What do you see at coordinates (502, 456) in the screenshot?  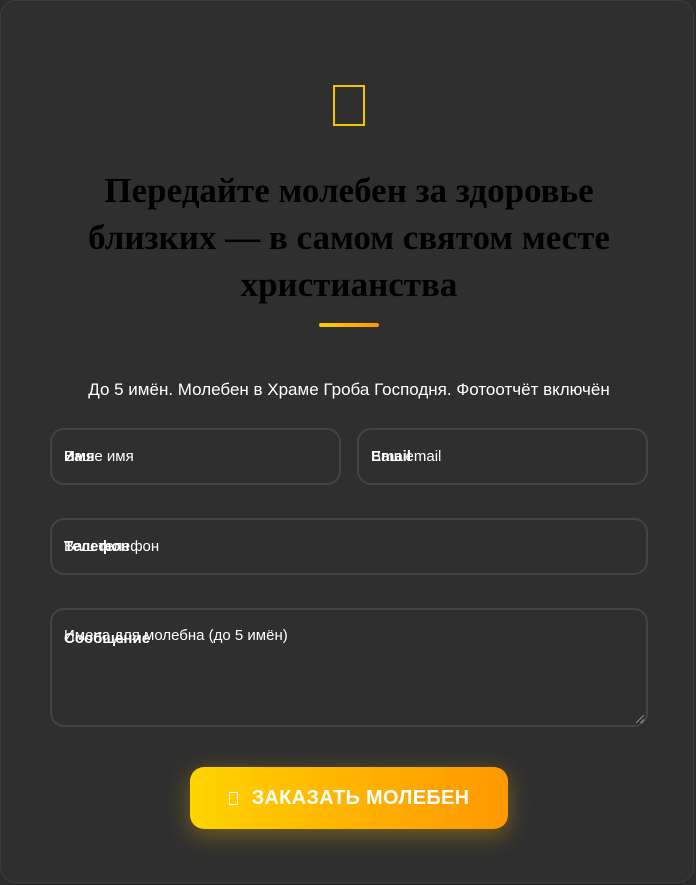 I see `email-field: Email Ваш email` at bounding box center [502, 456].